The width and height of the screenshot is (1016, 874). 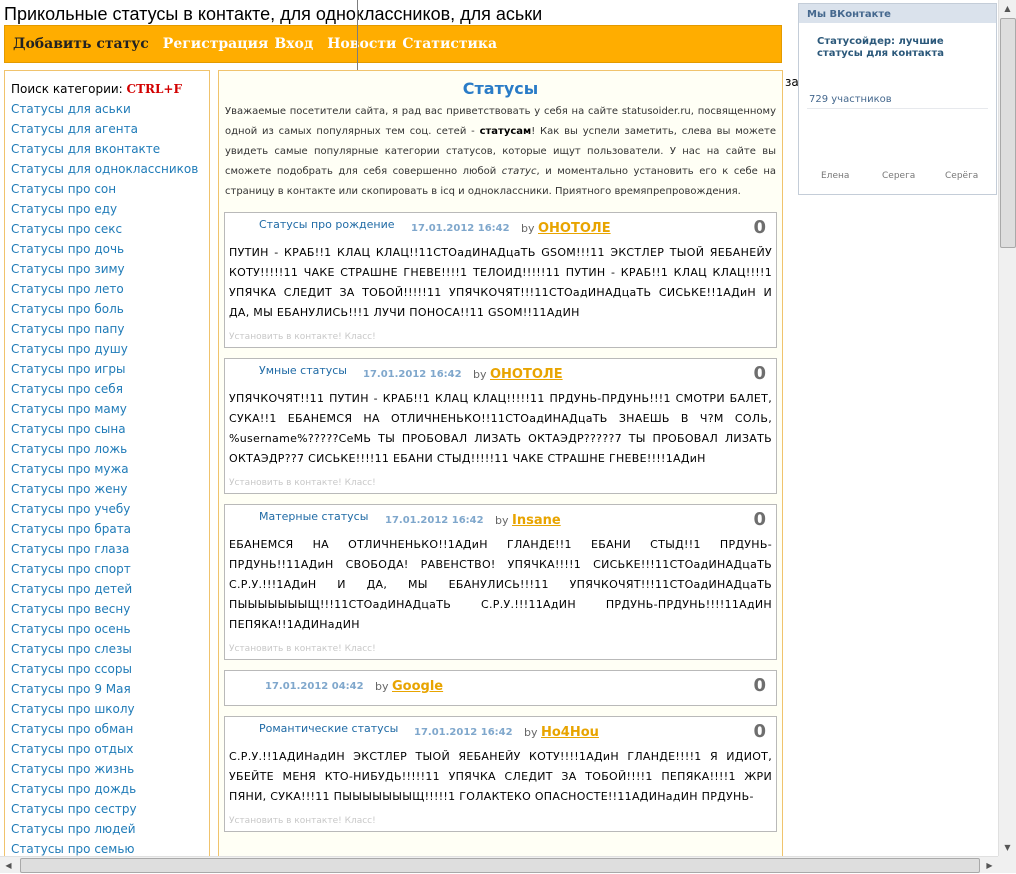 What do you see at coordinates (1007, 864) in the screenshot?
I see `scrollbar-corner` at bounding box center [1007, 864].